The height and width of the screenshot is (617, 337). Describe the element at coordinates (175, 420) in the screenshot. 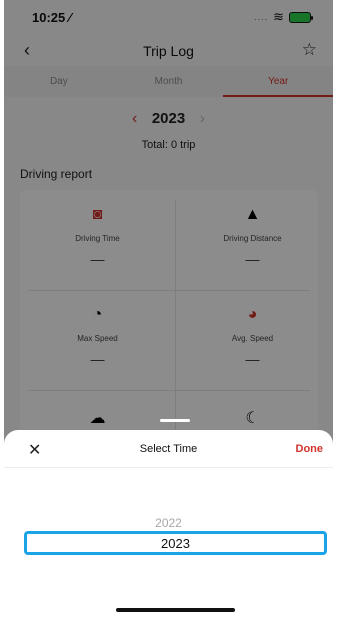

I see `sheet-grabber` at that location.